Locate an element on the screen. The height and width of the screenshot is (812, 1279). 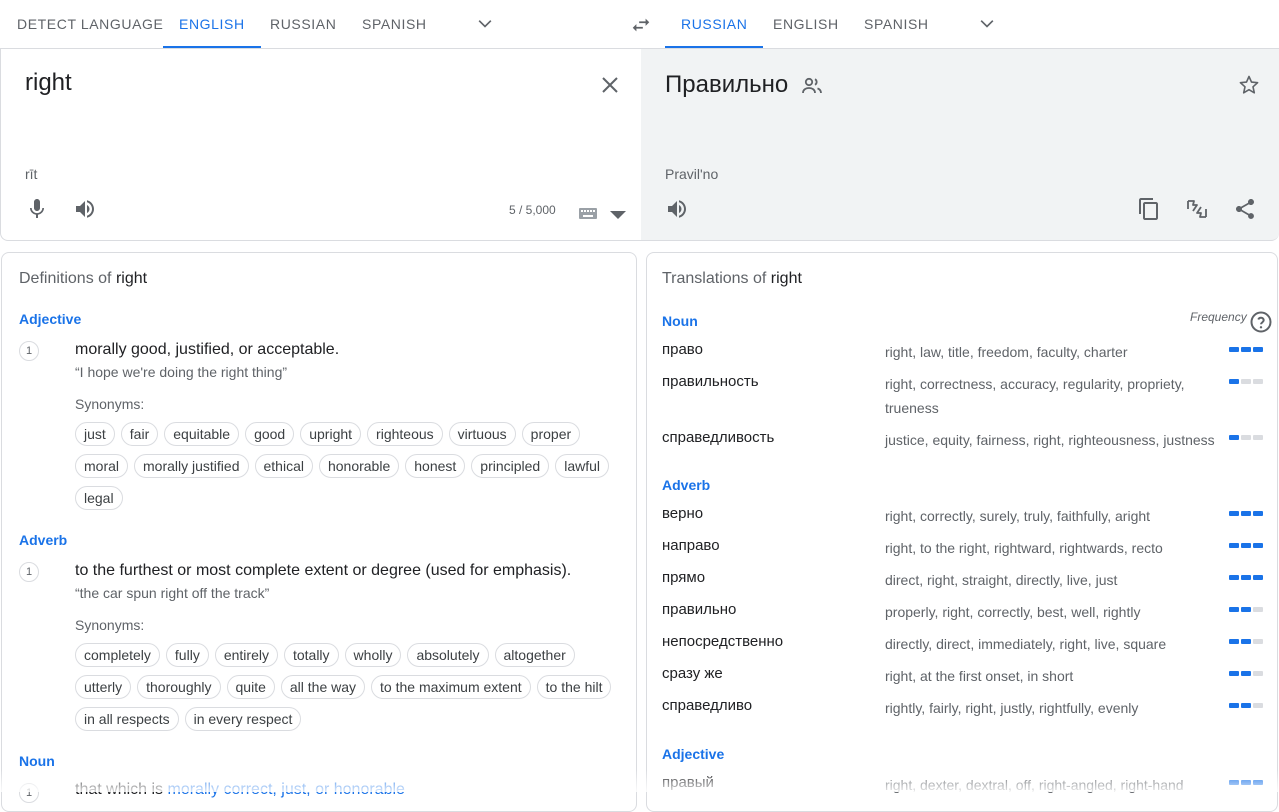
synonym-chip: in every respect is located at coordinates (243, 719).